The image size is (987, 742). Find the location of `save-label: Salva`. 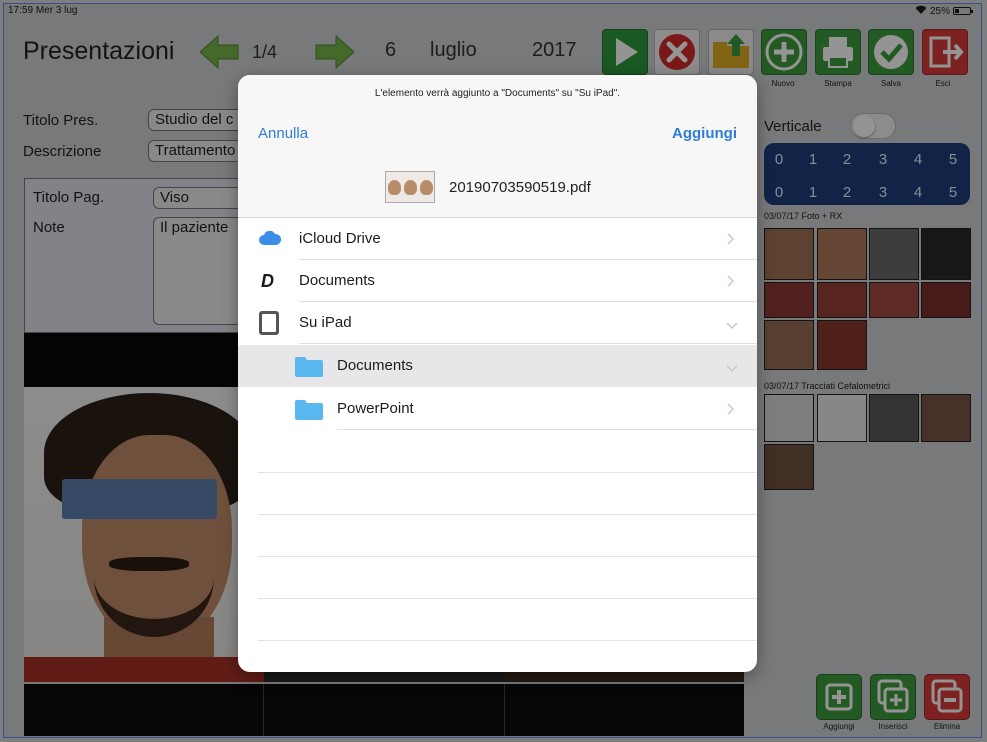

save-label: Salva is located at coordinates (890, 83).